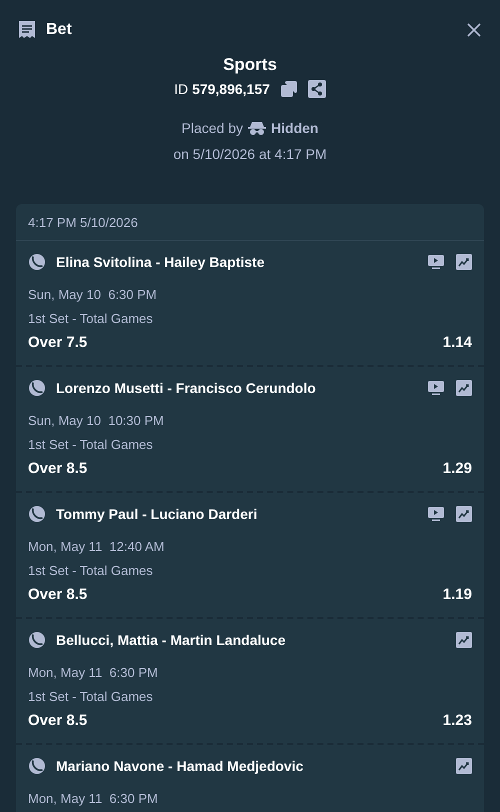  I want to click on odds-value: 1.14, so click(457, 342).